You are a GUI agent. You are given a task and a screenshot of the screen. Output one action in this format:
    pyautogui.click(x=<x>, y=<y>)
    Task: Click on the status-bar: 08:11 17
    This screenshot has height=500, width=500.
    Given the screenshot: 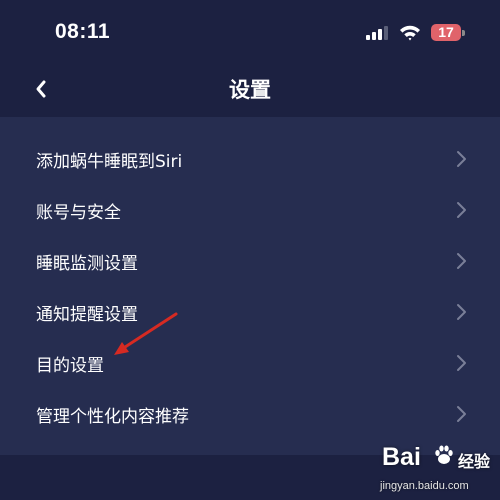 What is the action you would take?
    pyautogui.click(x=250, y=32)
    